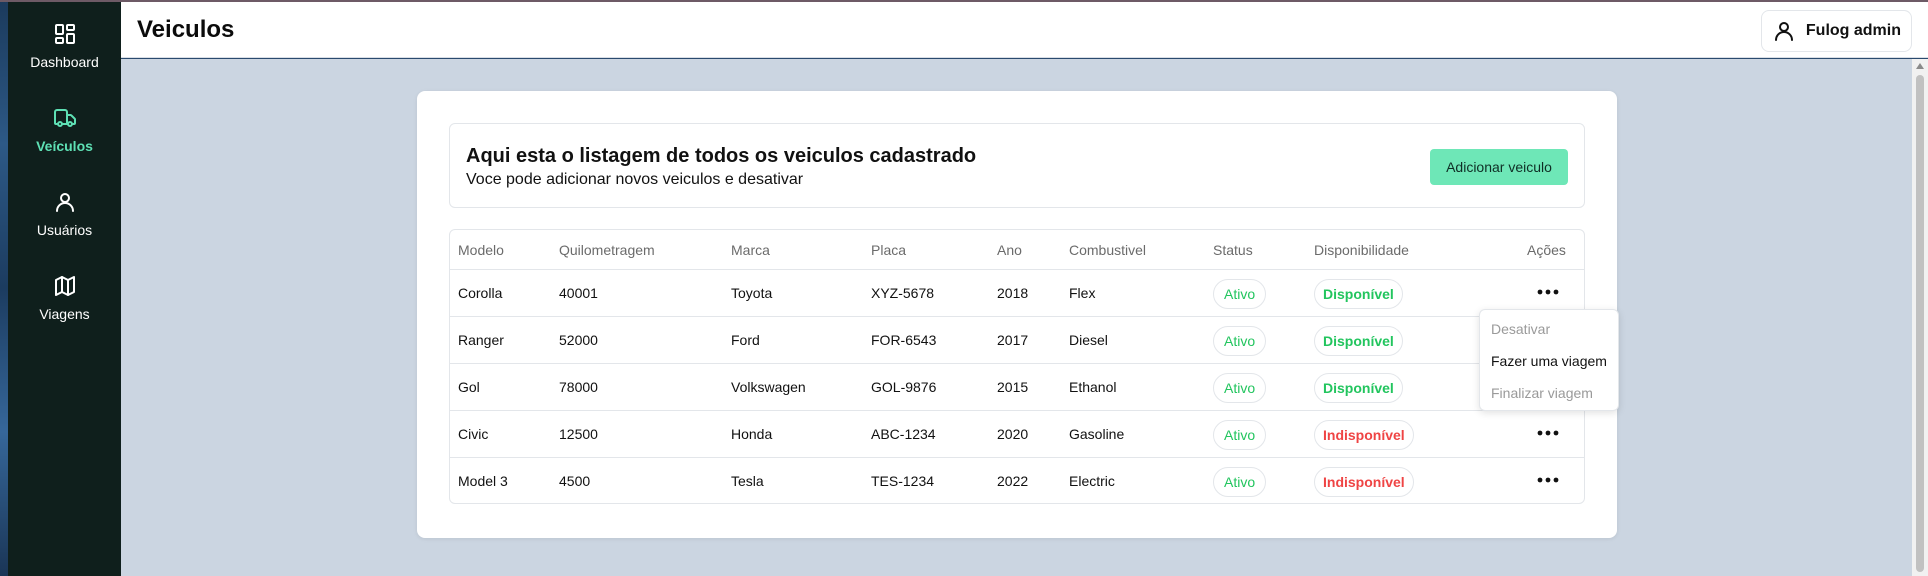 The height and width of the screenshot is (576, 1928). Describe the element at coordinates (64, 214) in the screenshot. I see `sidebar-item-usuarios: Usuários` at that location.